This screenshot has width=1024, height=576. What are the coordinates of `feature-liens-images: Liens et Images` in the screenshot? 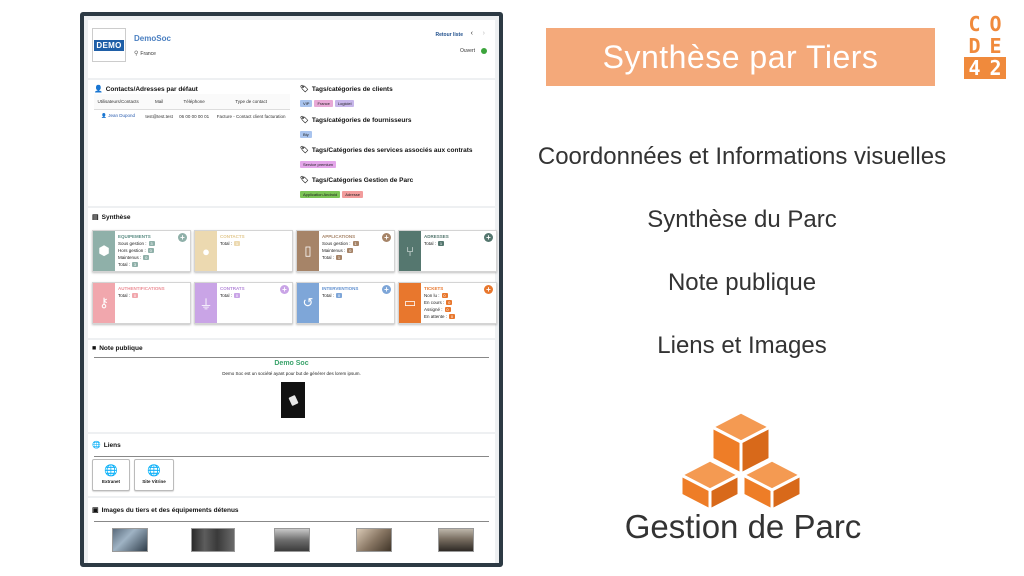 It's located at (742, 345).